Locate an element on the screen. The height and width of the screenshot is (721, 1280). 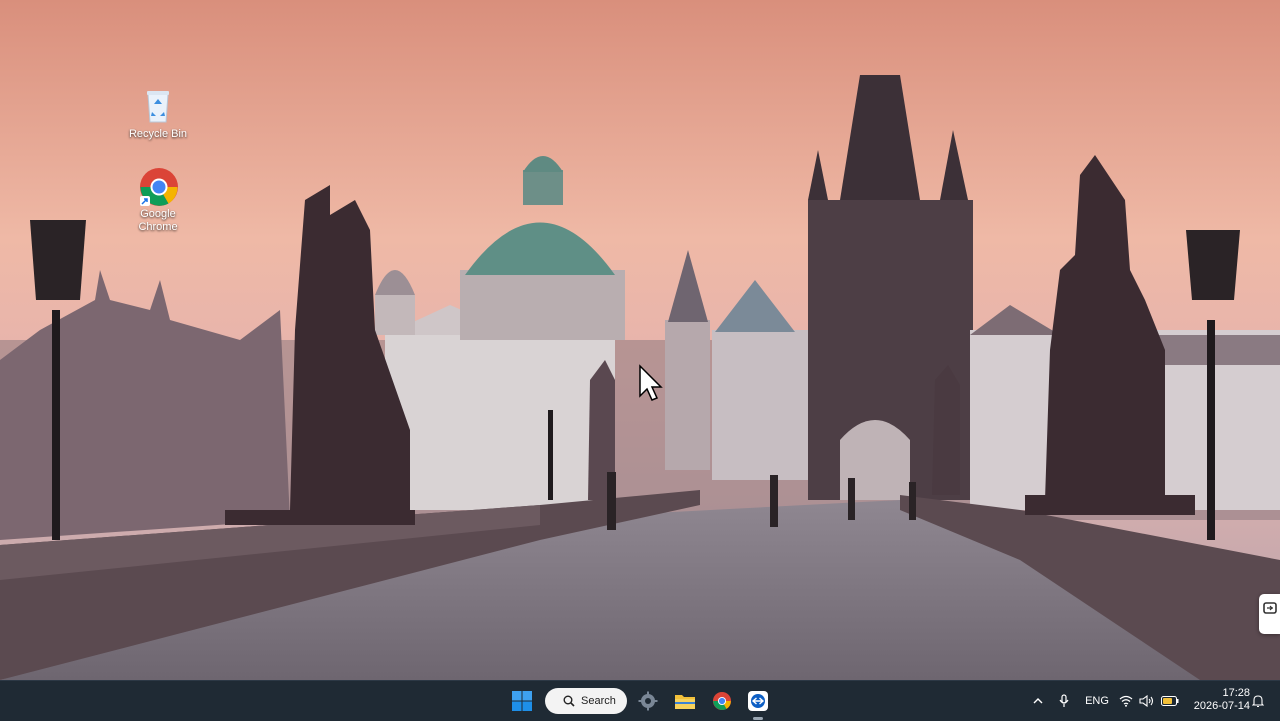
microphone-indicator is located at coordinates (1064, 701).